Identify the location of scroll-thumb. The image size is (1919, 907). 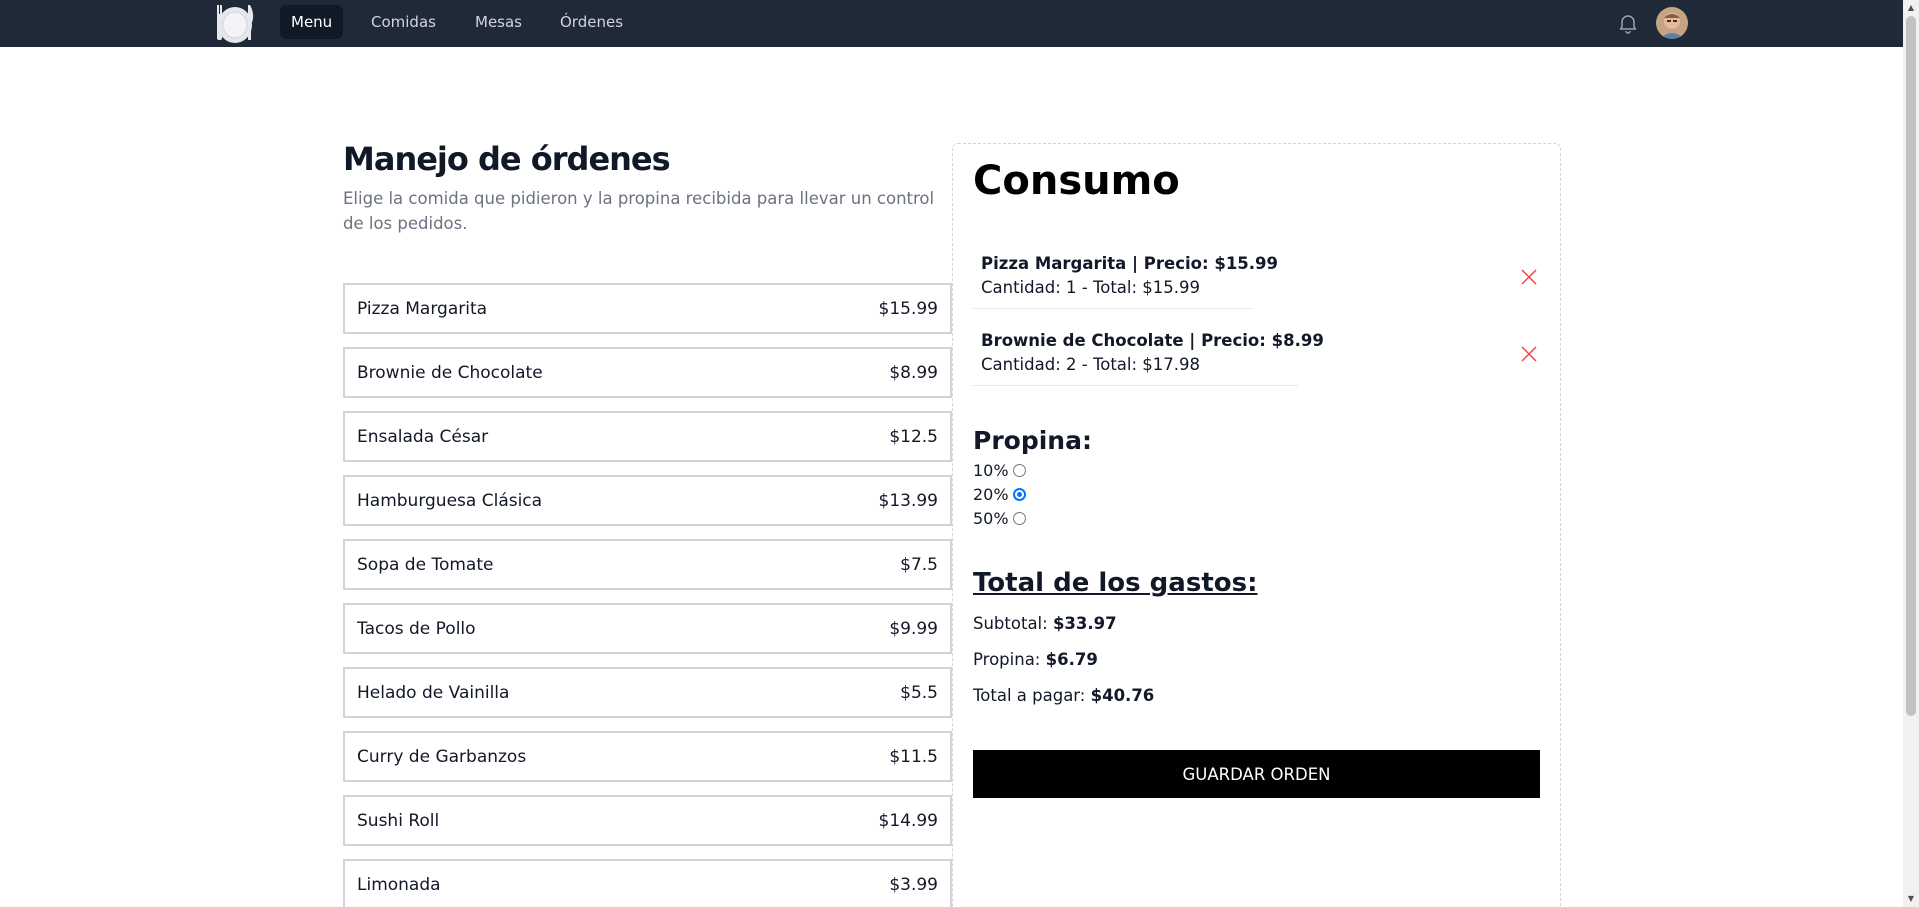
(1911, 366).